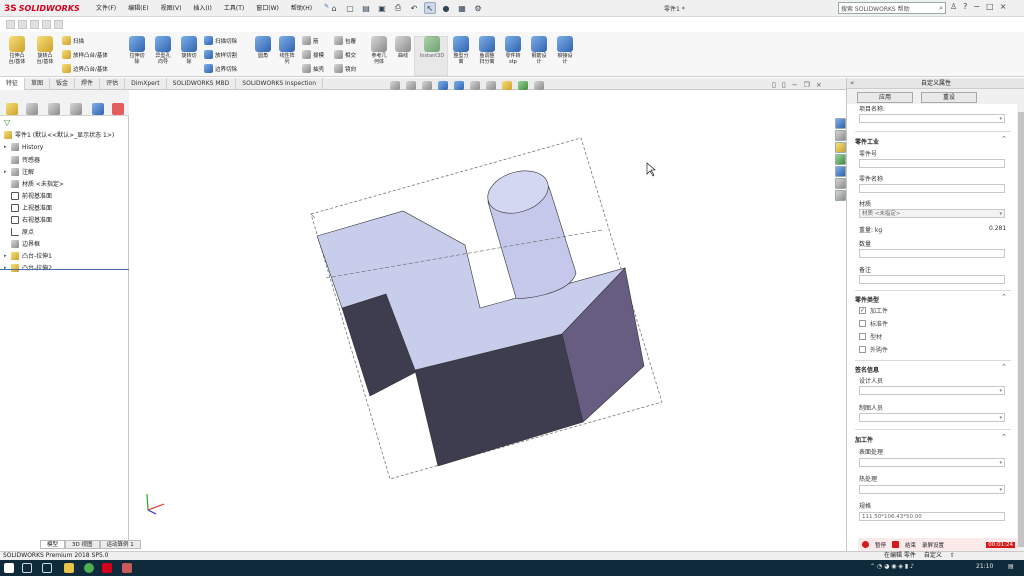 The height and width of the screenshot is (576, 1024). What do you see at coordinates (932, 213) in the screenshot?
I see `material-field: 材质 <未指定> ▾` at bounding box center [932, 213].